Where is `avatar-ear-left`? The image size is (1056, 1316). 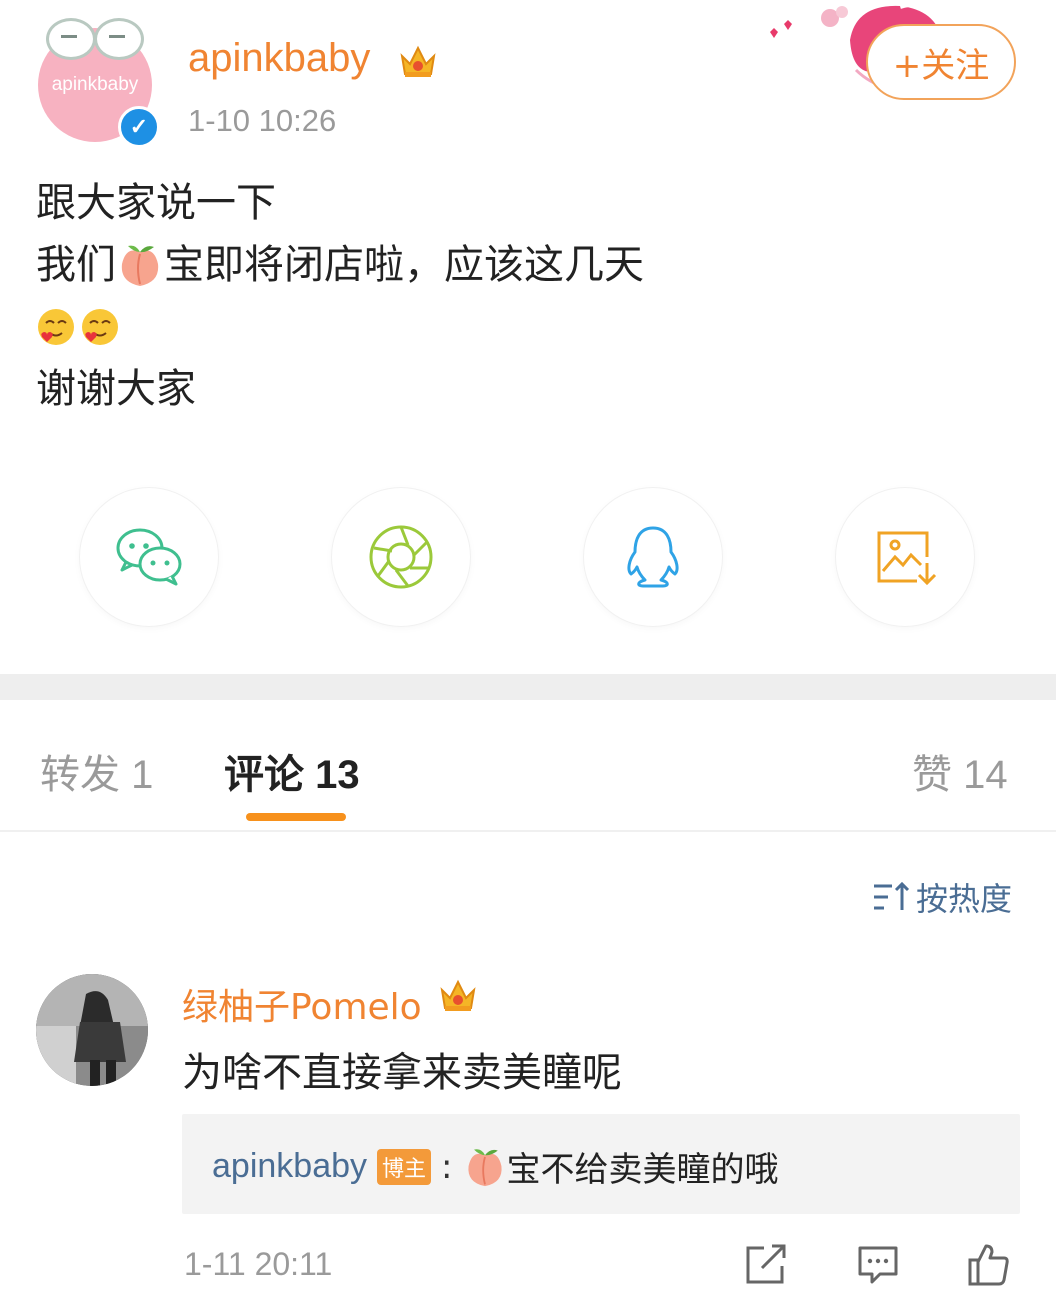
avatar-ear-left is located at coordinates (71, 39).